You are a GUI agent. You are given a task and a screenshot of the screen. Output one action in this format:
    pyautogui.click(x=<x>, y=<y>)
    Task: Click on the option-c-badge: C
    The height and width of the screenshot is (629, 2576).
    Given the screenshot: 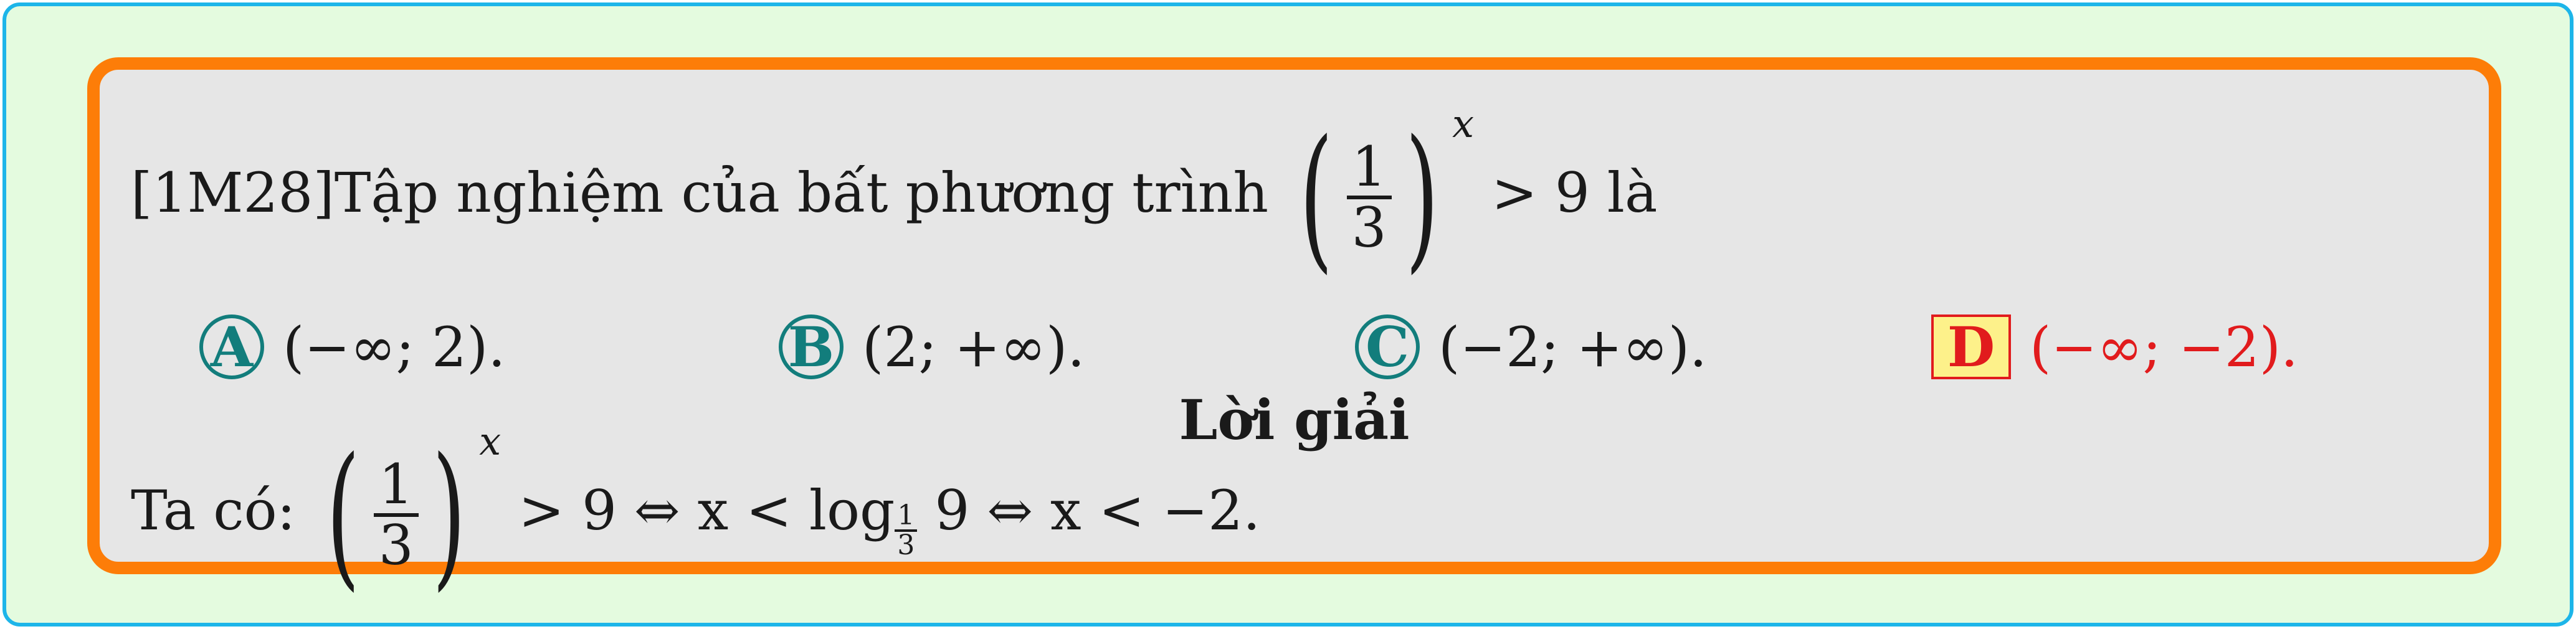 What is the action you would take?
    pyautogui.click(x=1387, y=346)
    